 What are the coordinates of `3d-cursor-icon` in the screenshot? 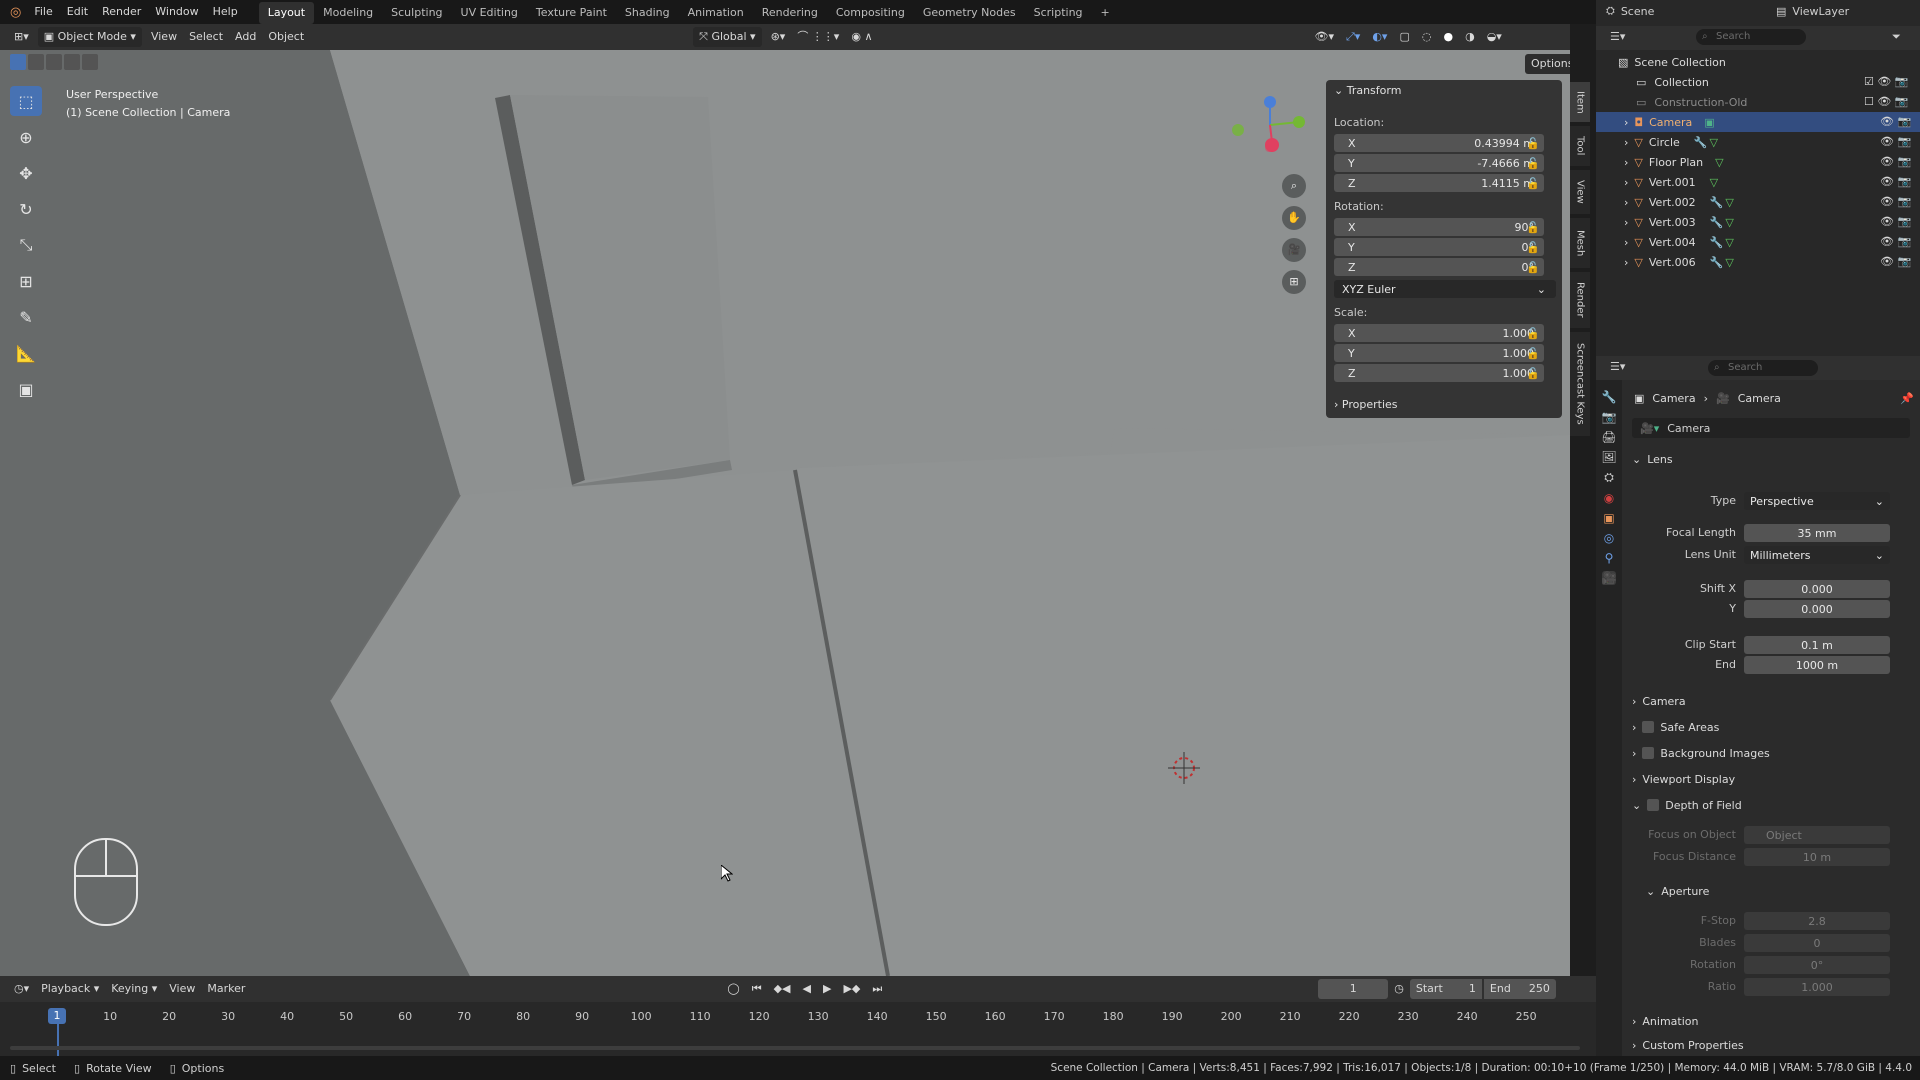 It's located at (1184, 768).